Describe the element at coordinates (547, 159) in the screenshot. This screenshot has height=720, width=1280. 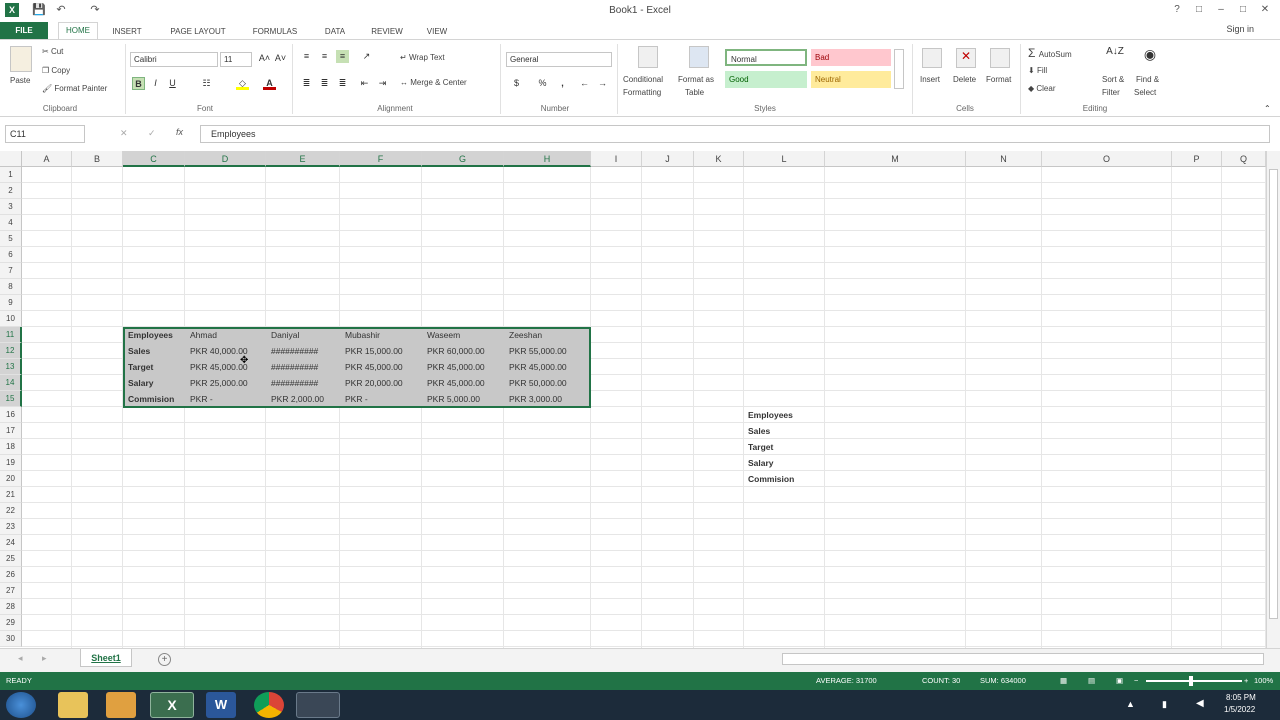
I see `column-header: H` at that location.